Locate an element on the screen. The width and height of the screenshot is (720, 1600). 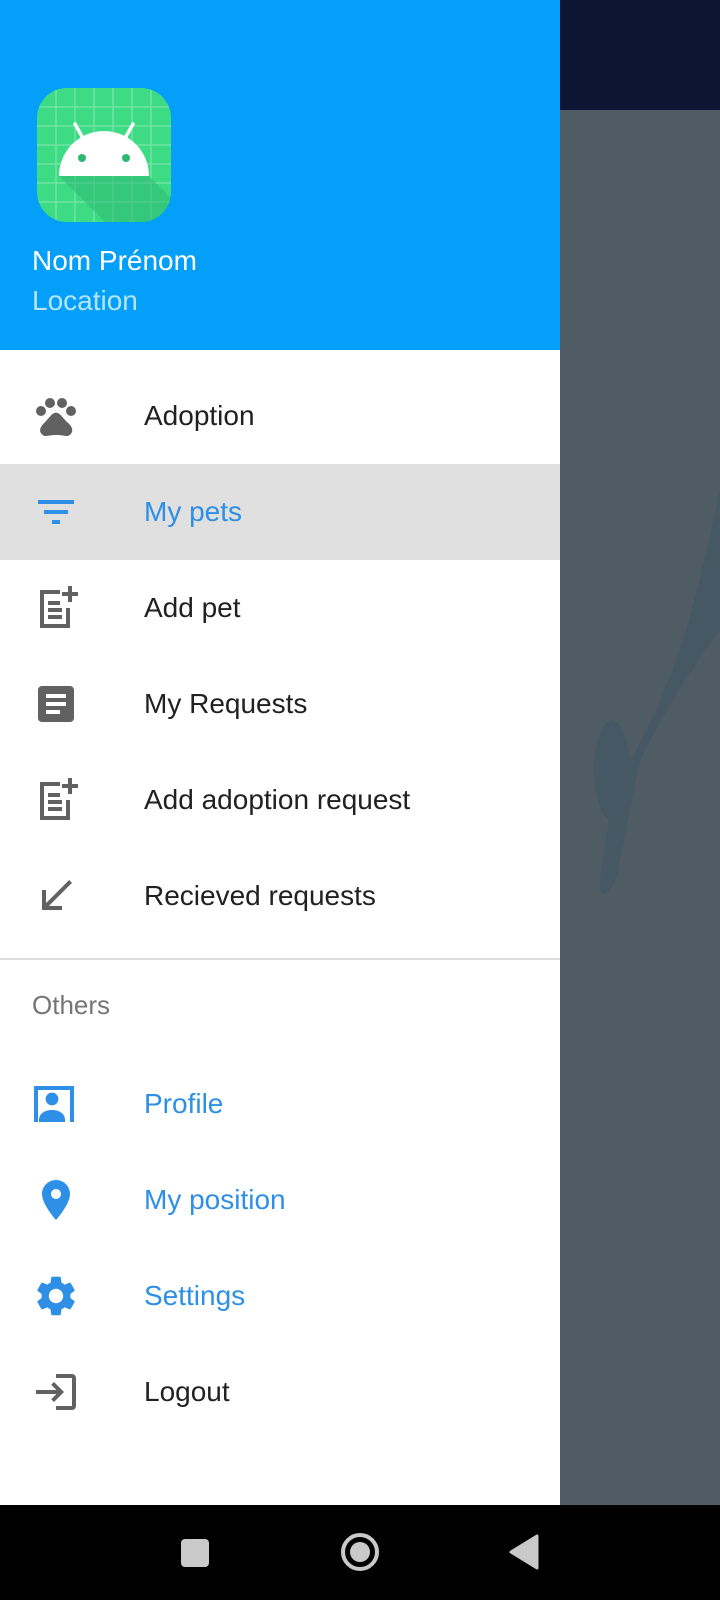
login-icon is located at coordinates (56, 1392).